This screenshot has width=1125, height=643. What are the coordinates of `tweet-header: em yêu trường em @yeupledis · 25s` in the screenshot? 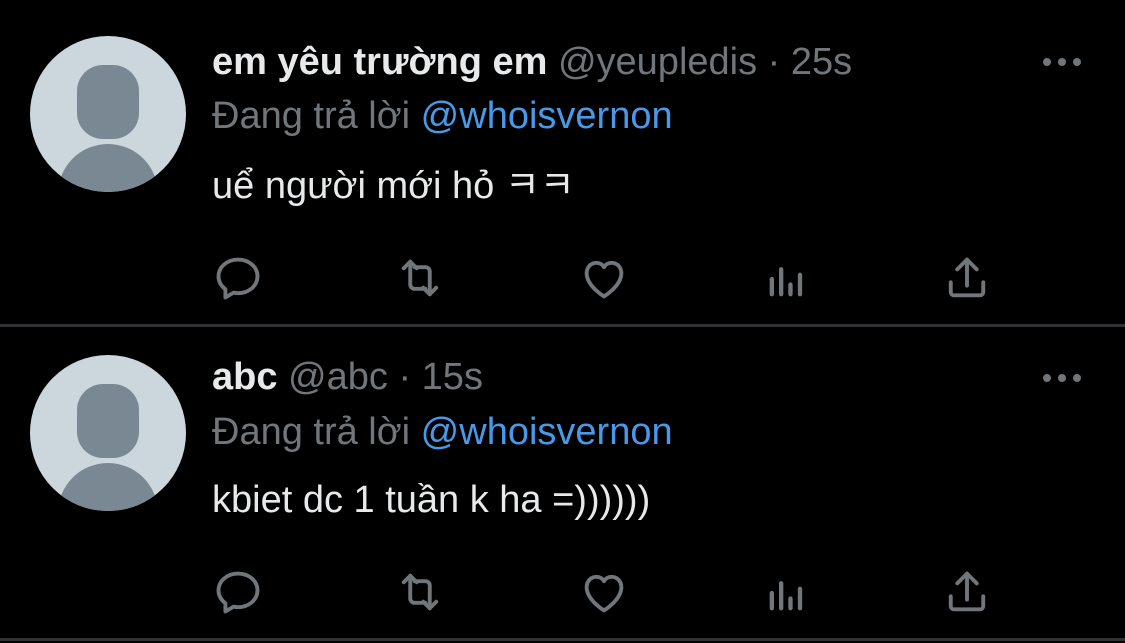 It's located at (532, 62).